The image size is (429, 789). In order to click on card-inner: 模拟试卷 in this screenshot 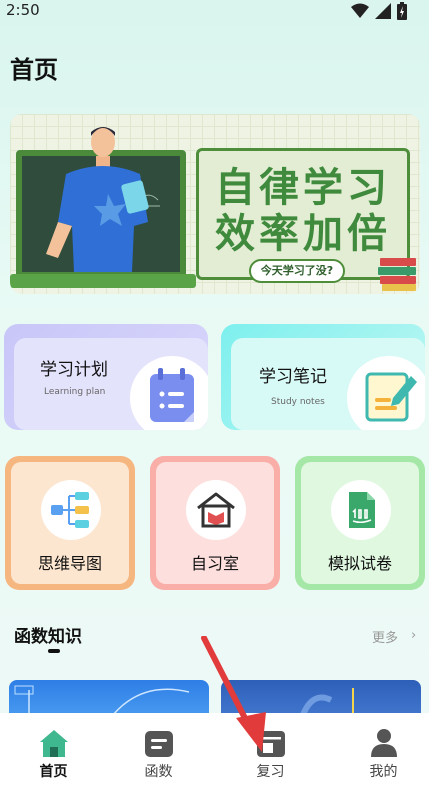, I will do `click(360, 523)`.